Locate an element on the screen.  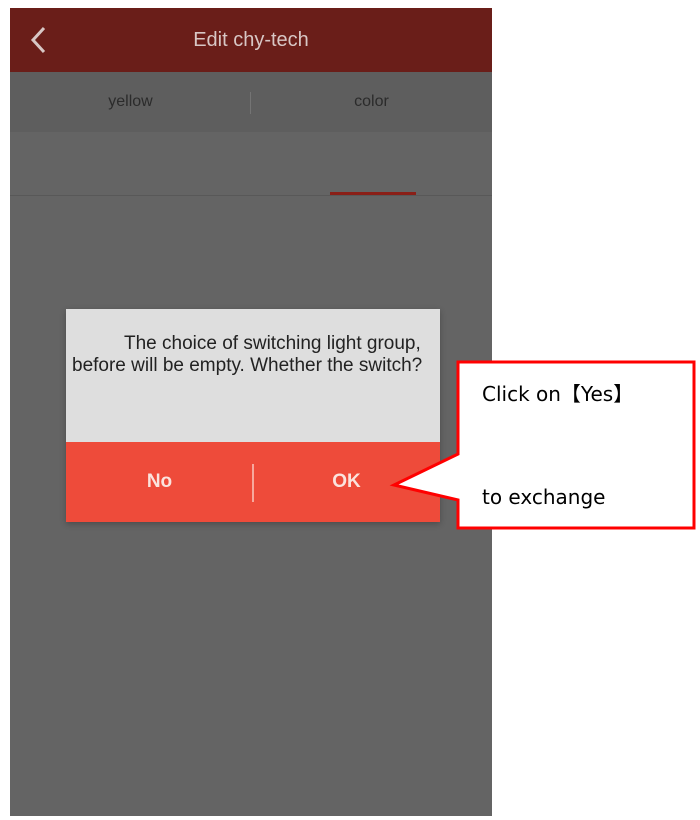
callout-line-1: Click on【Yes】 is located at coordinates (558, 394).